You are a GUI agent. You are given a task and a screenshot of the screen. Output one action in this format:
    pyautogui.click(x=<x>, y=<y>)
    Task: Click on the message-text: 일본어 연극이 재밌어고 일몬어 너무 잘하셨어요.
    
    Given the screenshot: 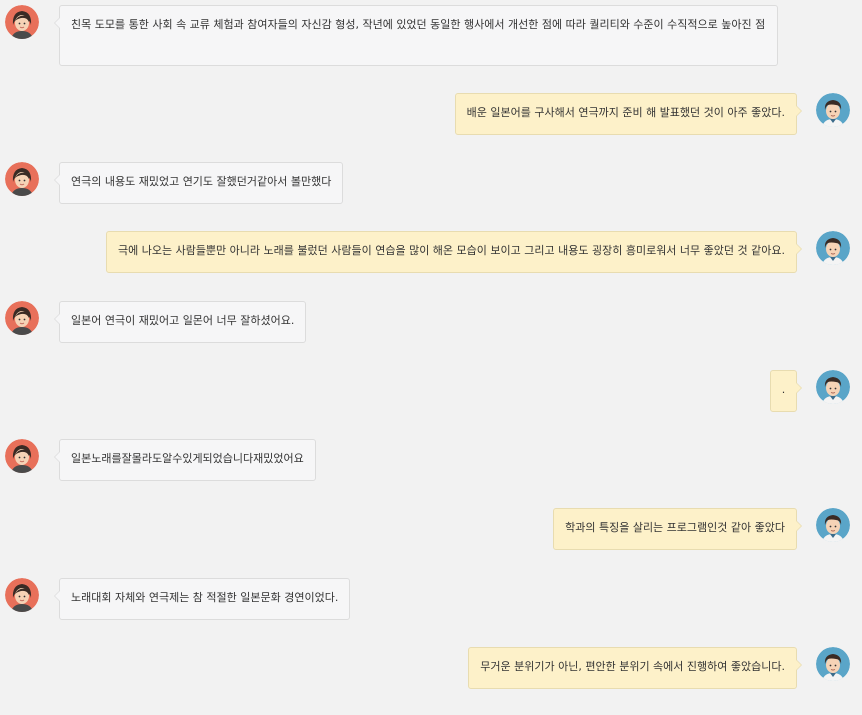 What is the action you would take?
    pyautogui.click(x=183, y=320)
    